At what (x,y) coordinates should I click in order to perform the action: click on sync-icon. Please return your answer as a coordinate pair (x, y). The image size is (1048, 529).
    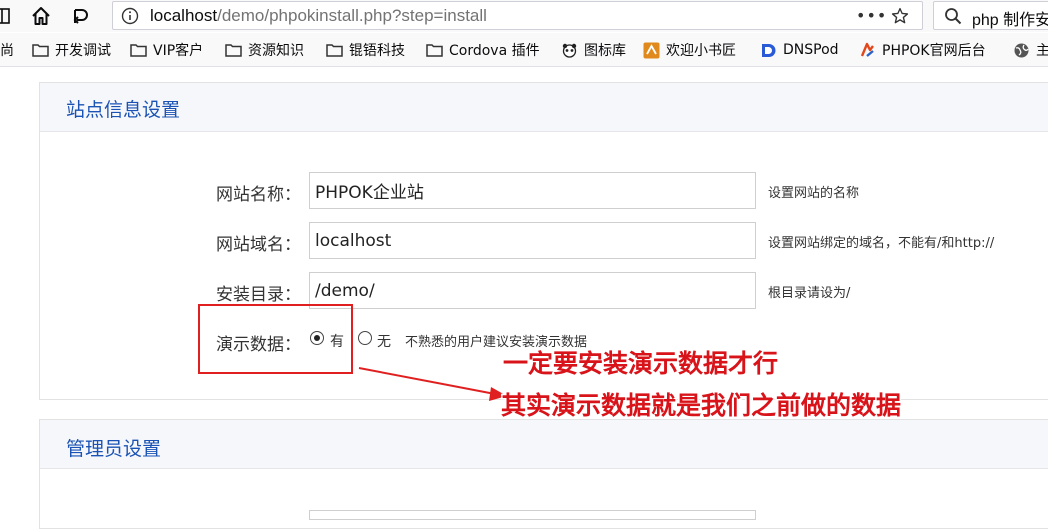
    Looking at the image, I should click on (81, 16).